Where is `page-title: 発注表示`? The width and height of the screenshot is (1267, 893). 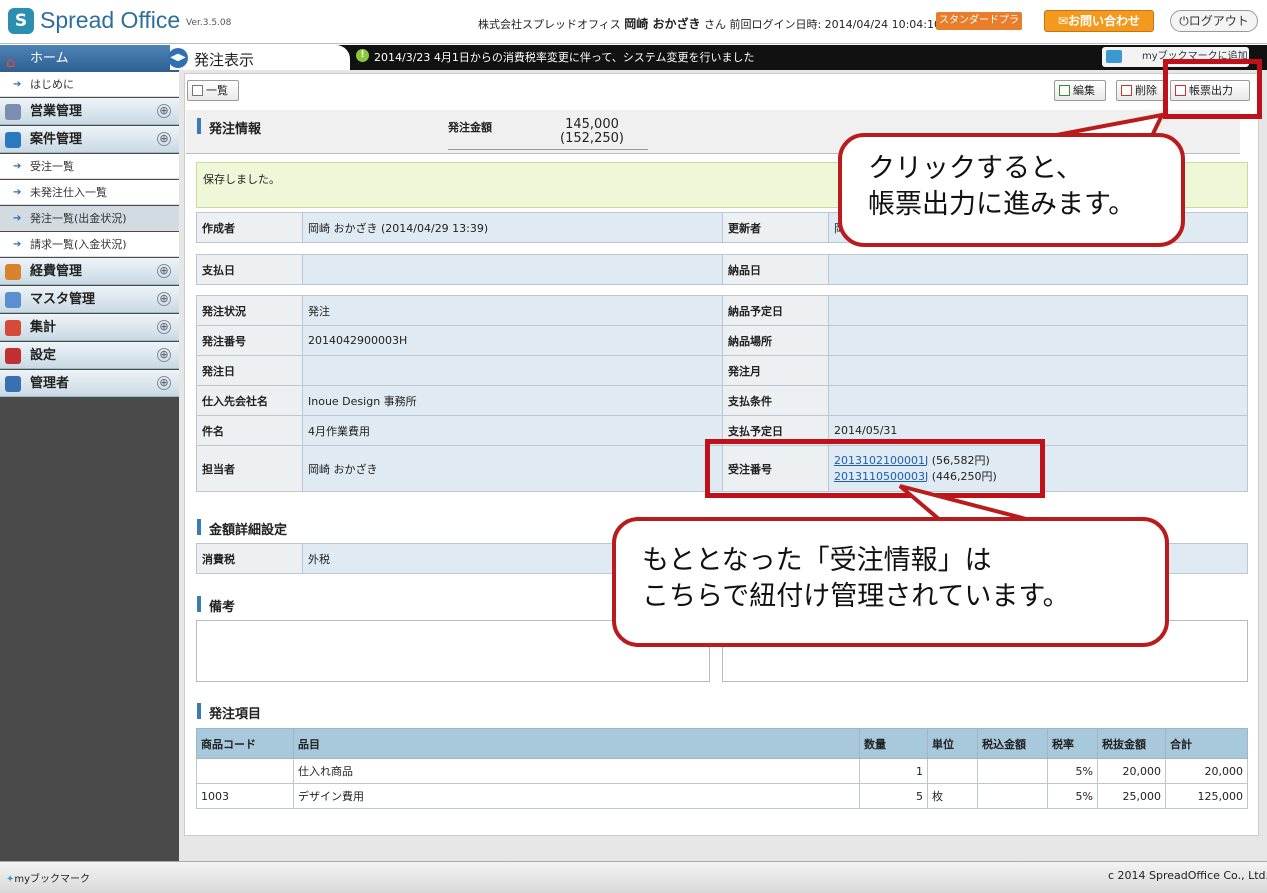
page-title: 発注表示 is located at coordinates (224, 60).